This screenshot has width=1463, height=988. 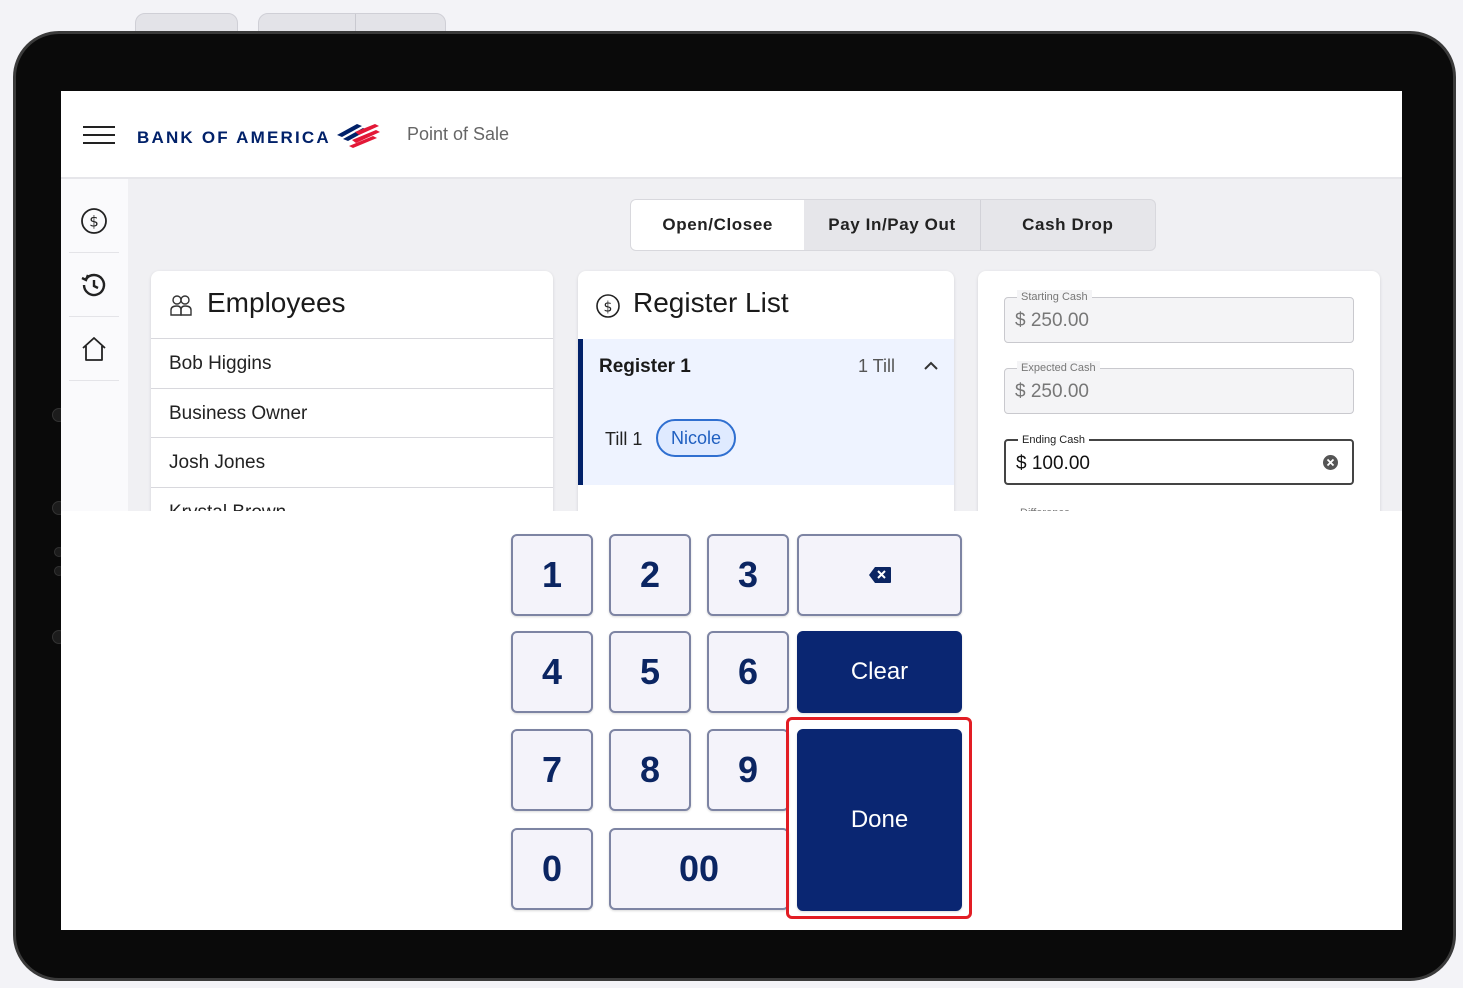 I want to click on key-3: 3, so click(x=748, y=575).